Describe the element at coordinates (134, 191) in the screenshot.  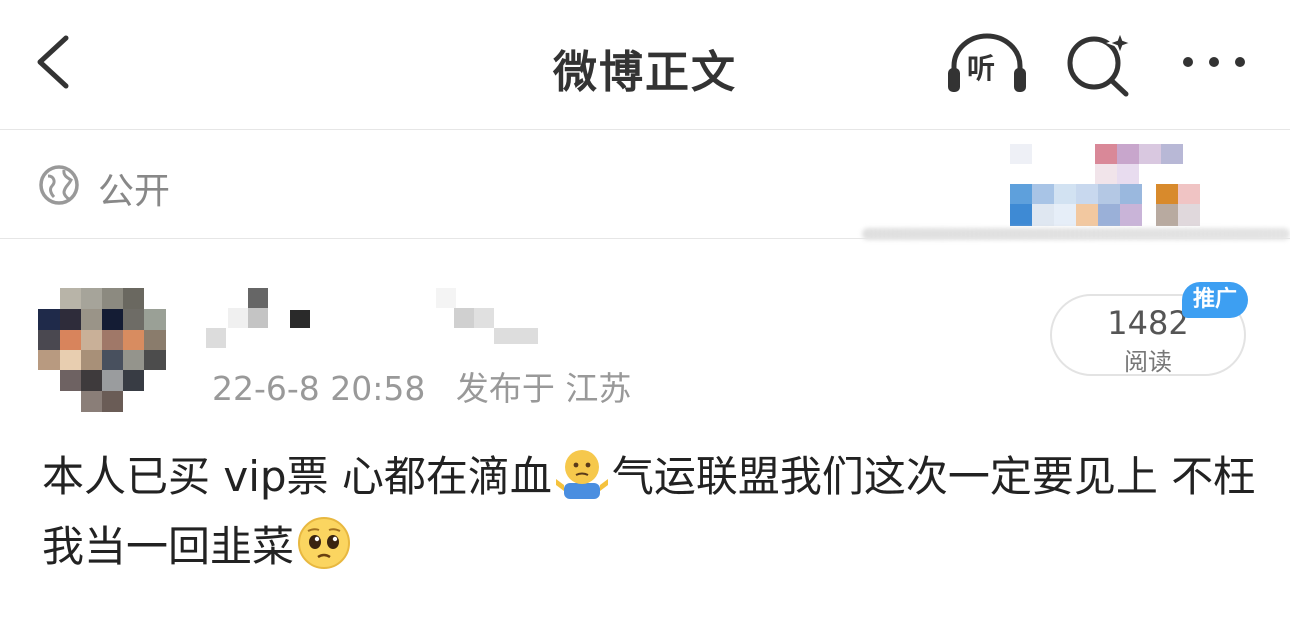
I see `visibility-label: 公开` at that location.